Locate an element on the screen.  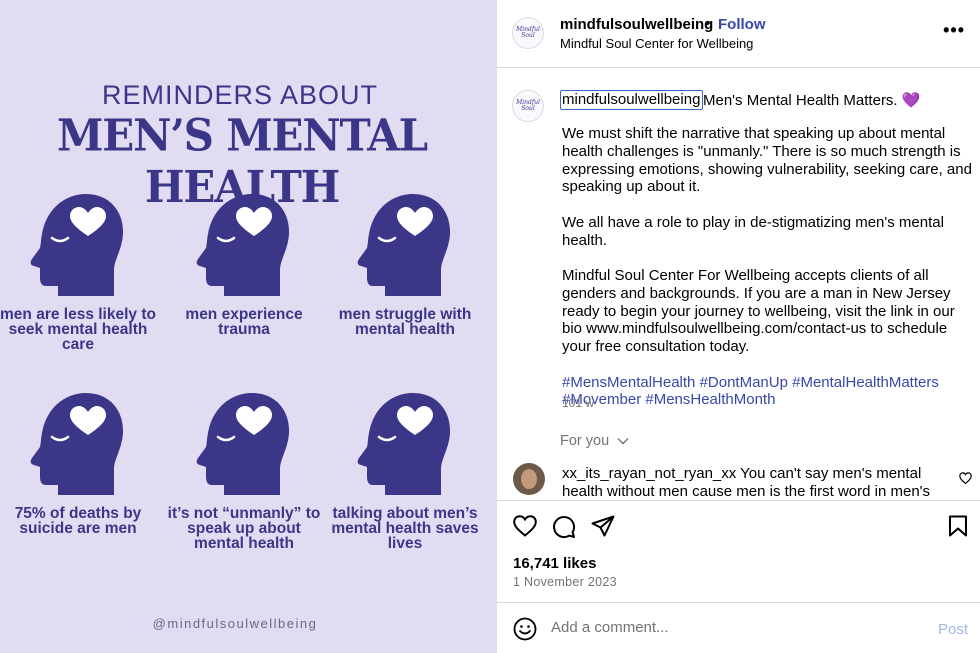
header-subtitle: Mindful Soul Center for Wellbeing is located at coordinates (656, 43).